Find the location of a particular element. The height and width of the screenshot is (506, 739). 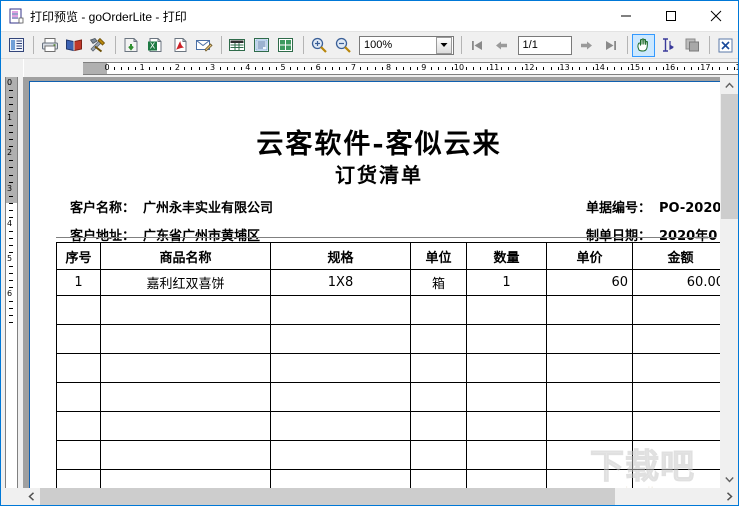

ruler-label: 15 is located at coordinates (635, 67).